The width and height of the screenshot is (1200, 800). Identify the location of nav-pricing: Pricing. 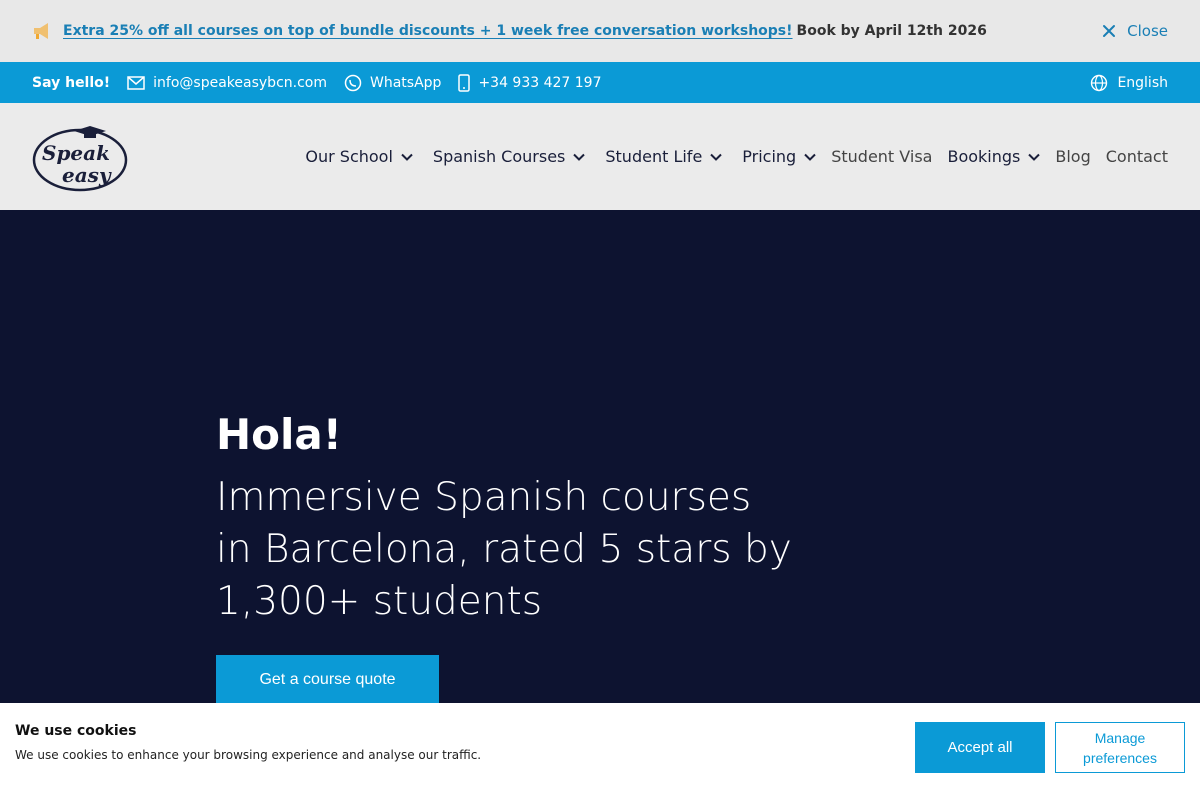
(779, 156).